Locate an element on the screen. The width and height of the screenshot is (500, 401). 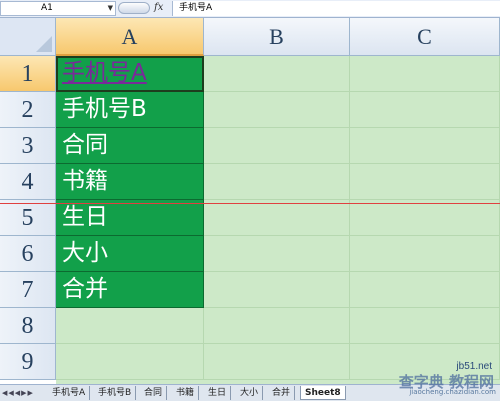
select-all-corner is located at coordinates (28, 37).